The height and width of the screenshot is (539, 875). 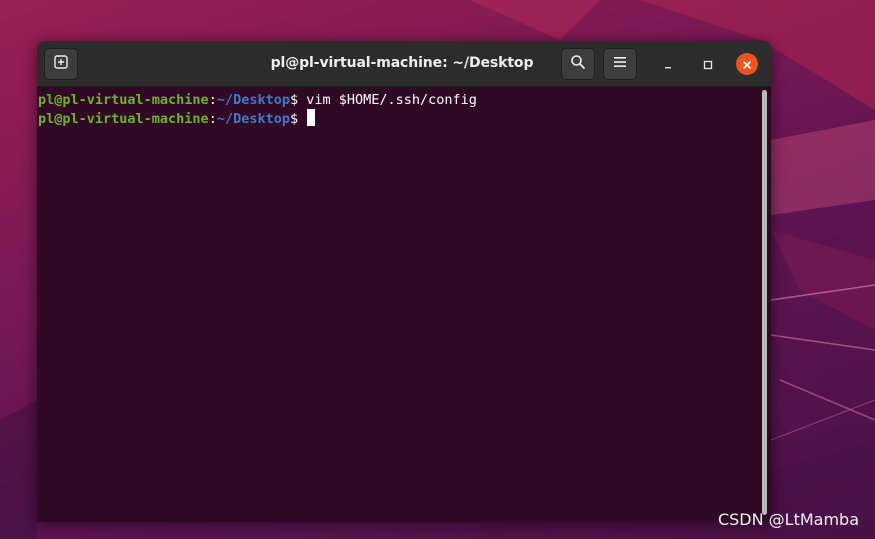 I want to click on window-title: pl@pl-virtual-machine: ~/Desktop, so click(x=402, y=63).